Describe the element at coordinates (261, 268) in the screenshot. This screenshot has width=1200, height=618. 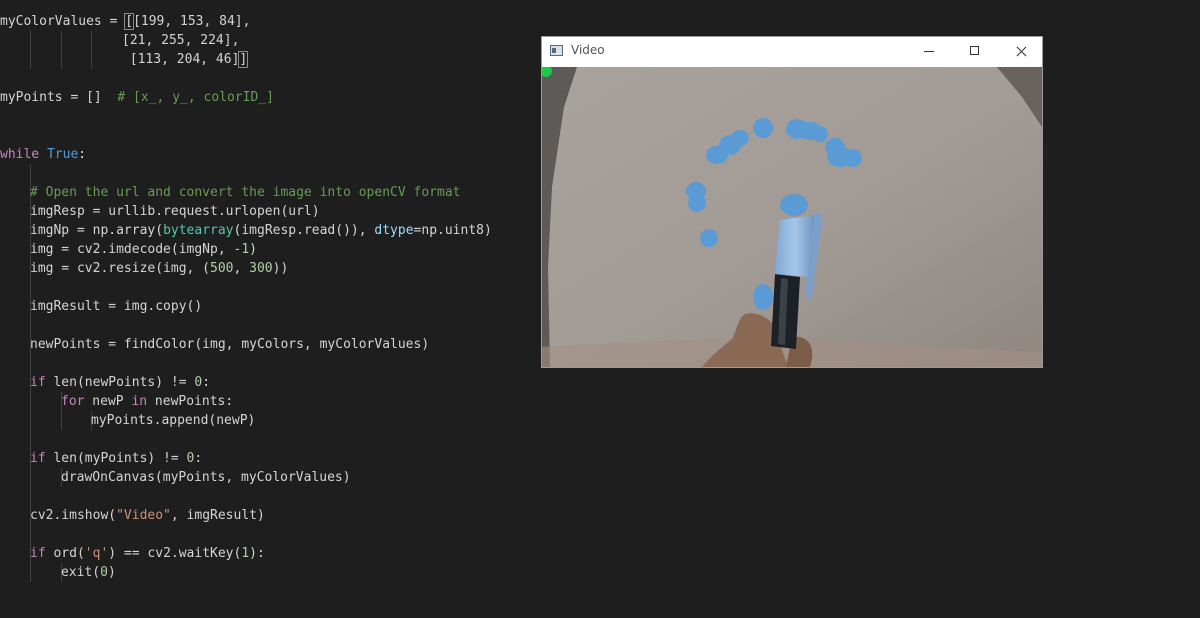
I see `number-token: 300` at that location.